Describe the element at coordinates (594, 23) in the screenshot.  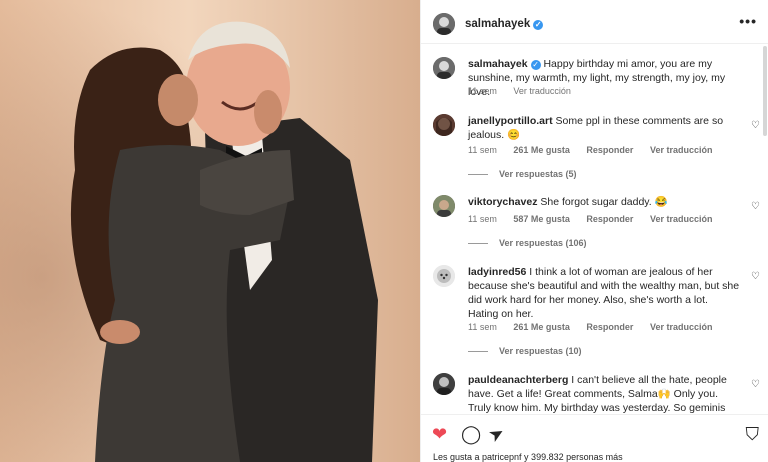
I see `post-header: salmahayek ✓ •••` at that location.